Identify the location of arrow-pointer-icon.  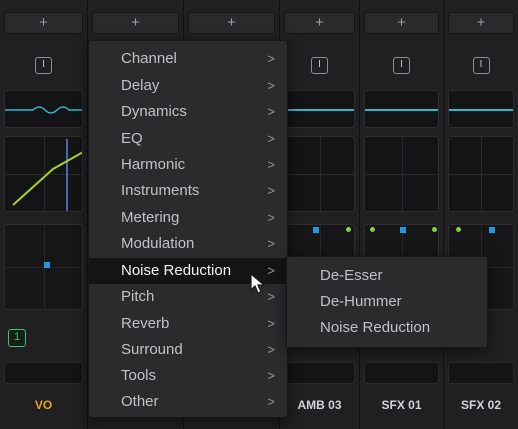
(258, 283).